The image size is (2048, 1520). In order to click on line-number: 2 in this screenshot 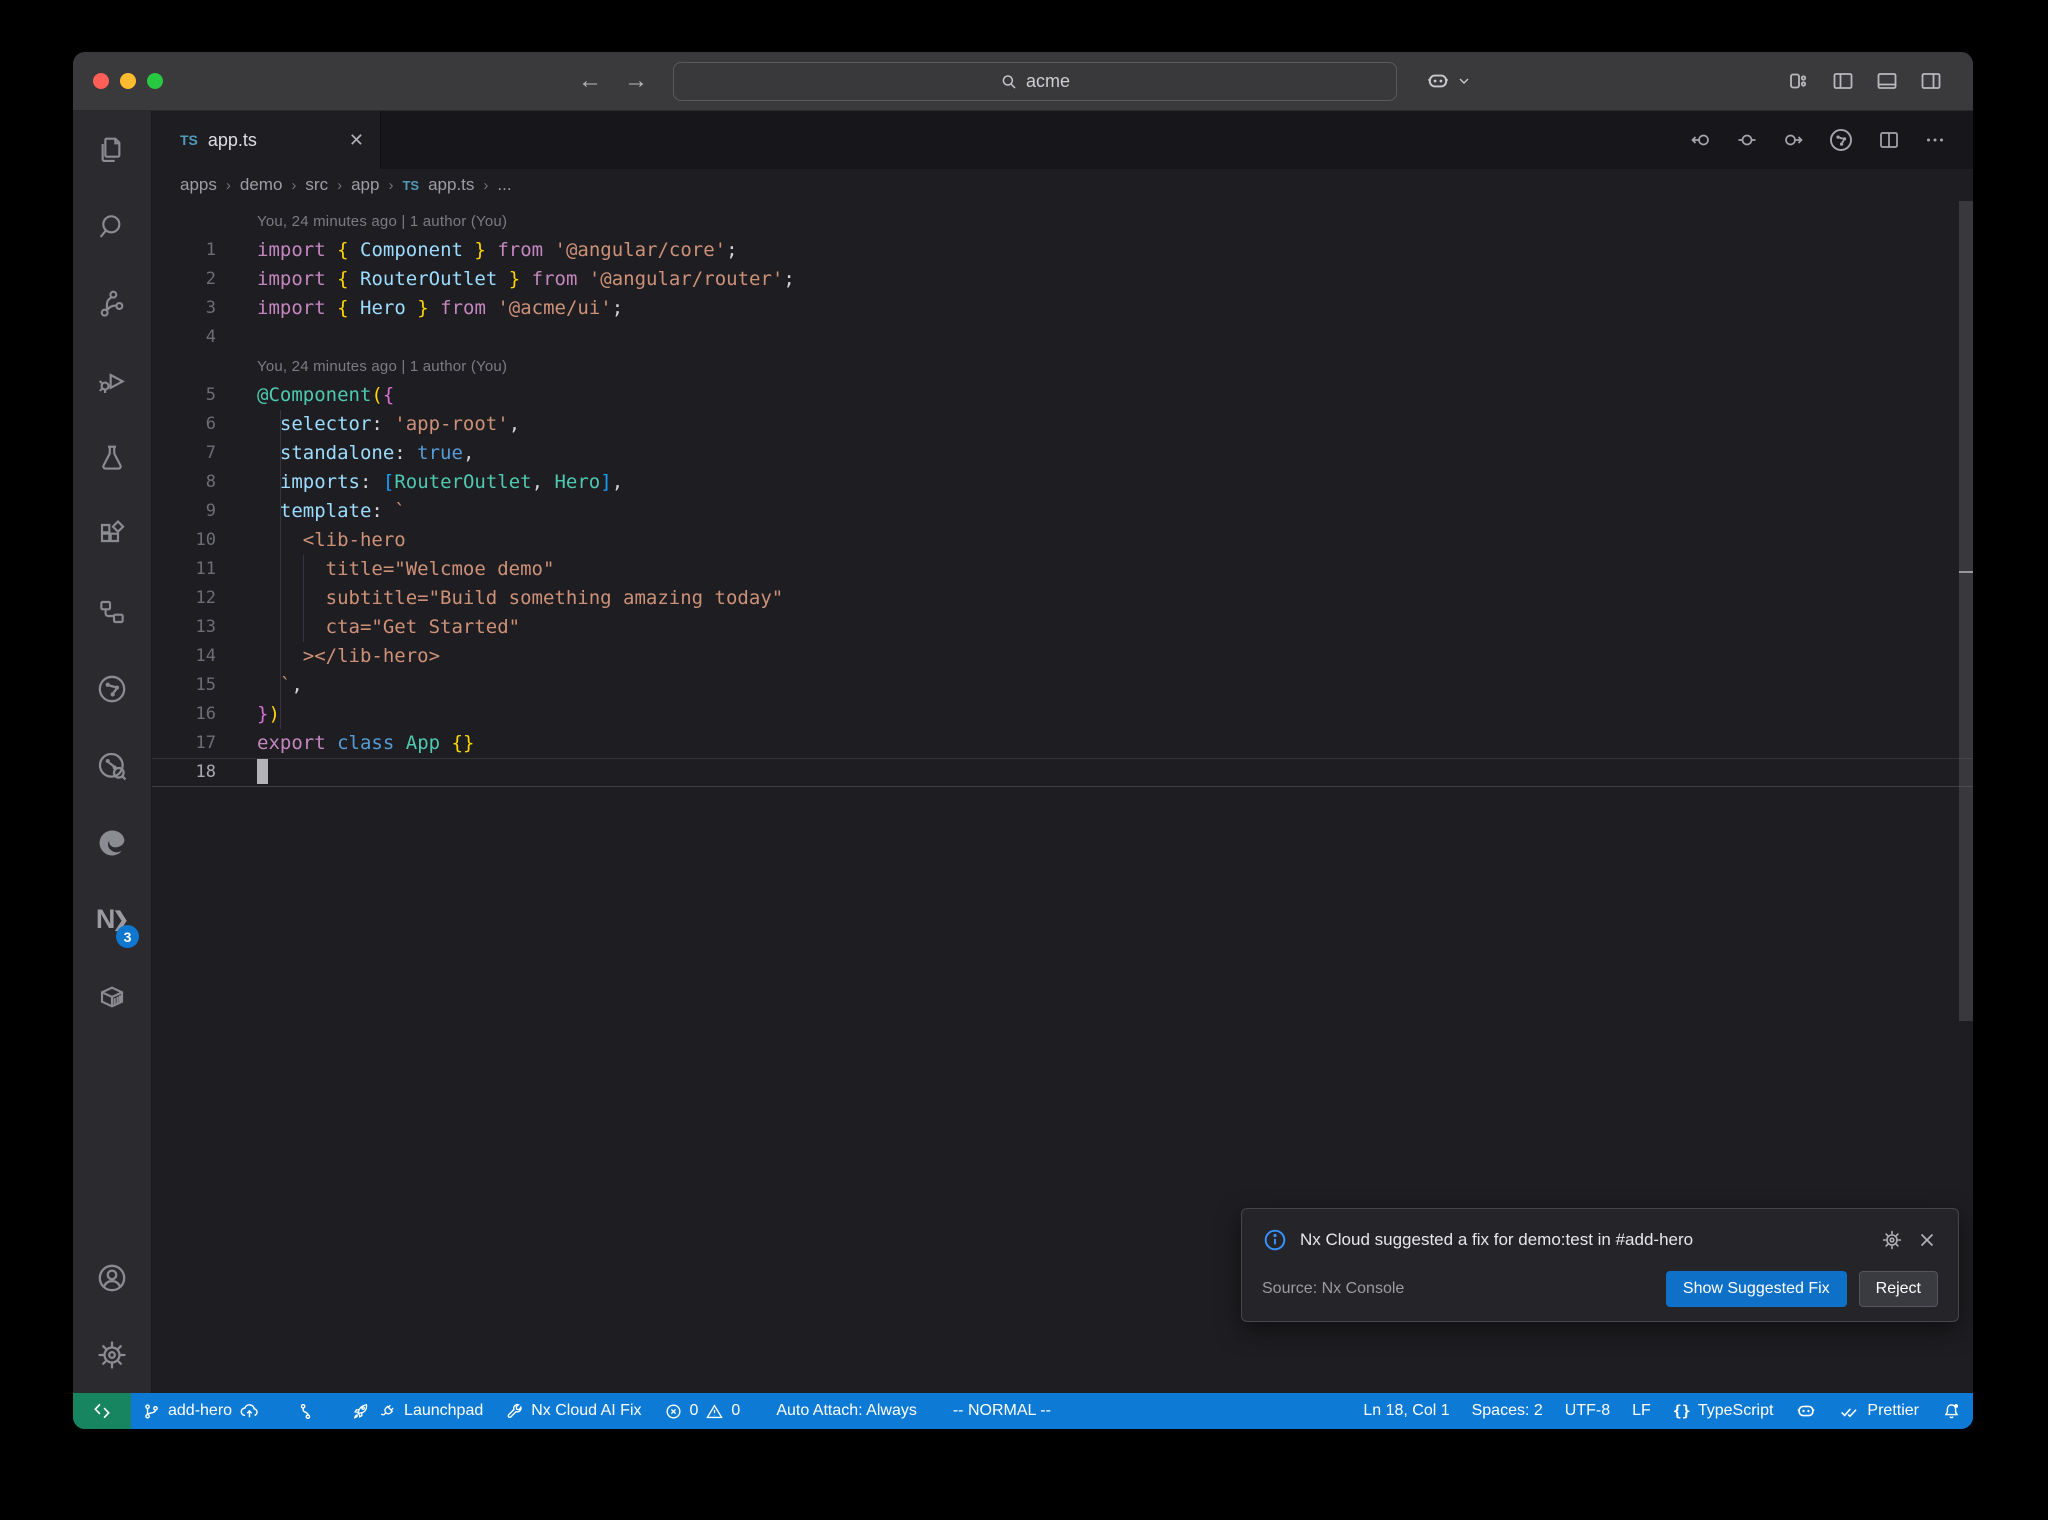, I will do `click(210, 279)`.